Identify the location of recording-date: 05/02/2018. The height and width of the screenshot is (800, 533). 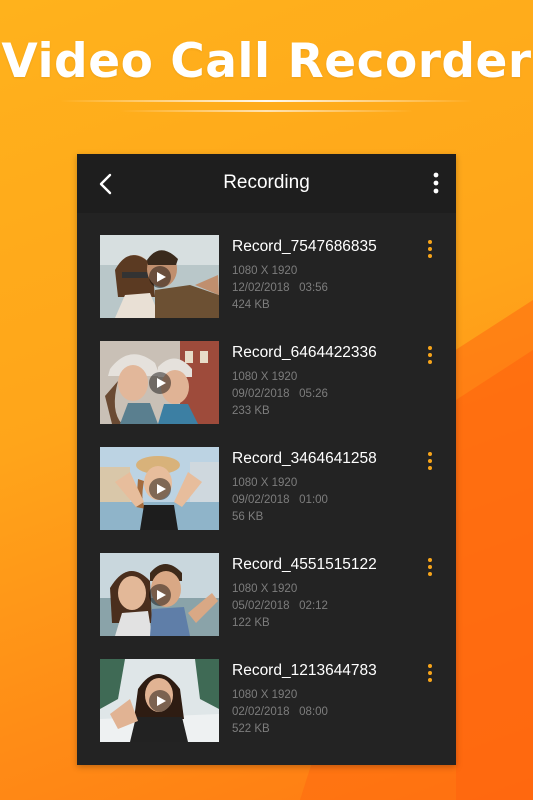
(261, 606).